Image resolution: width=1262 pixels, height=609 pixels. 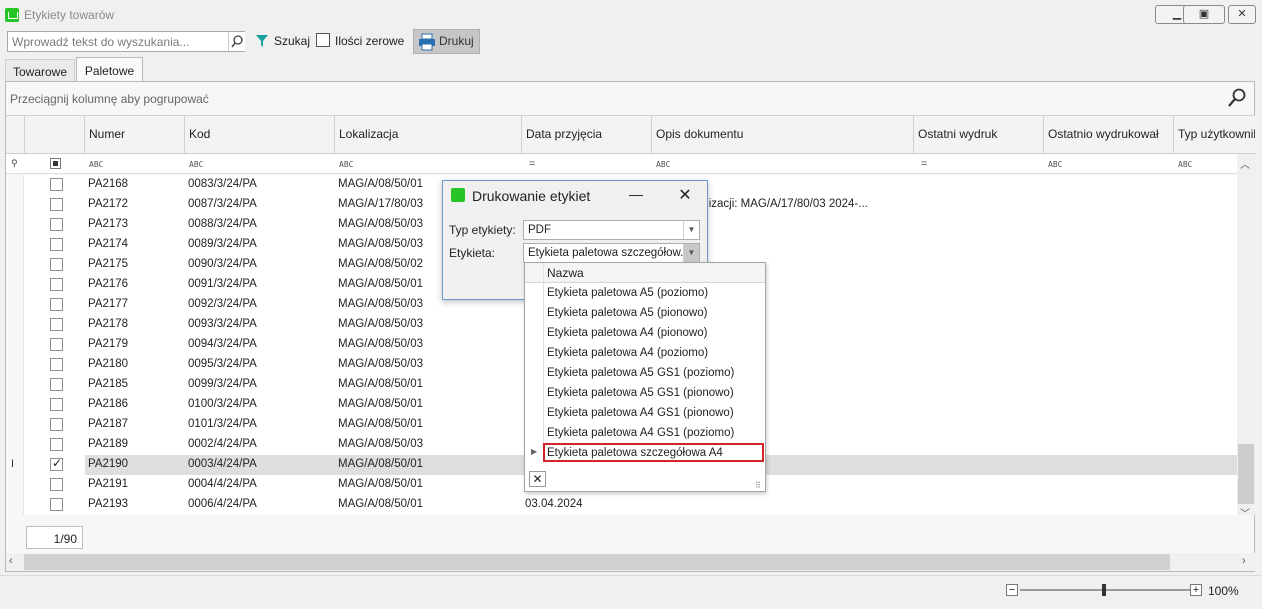 I want to click on cell-numer: PA2186, so click(x=108, y=404).